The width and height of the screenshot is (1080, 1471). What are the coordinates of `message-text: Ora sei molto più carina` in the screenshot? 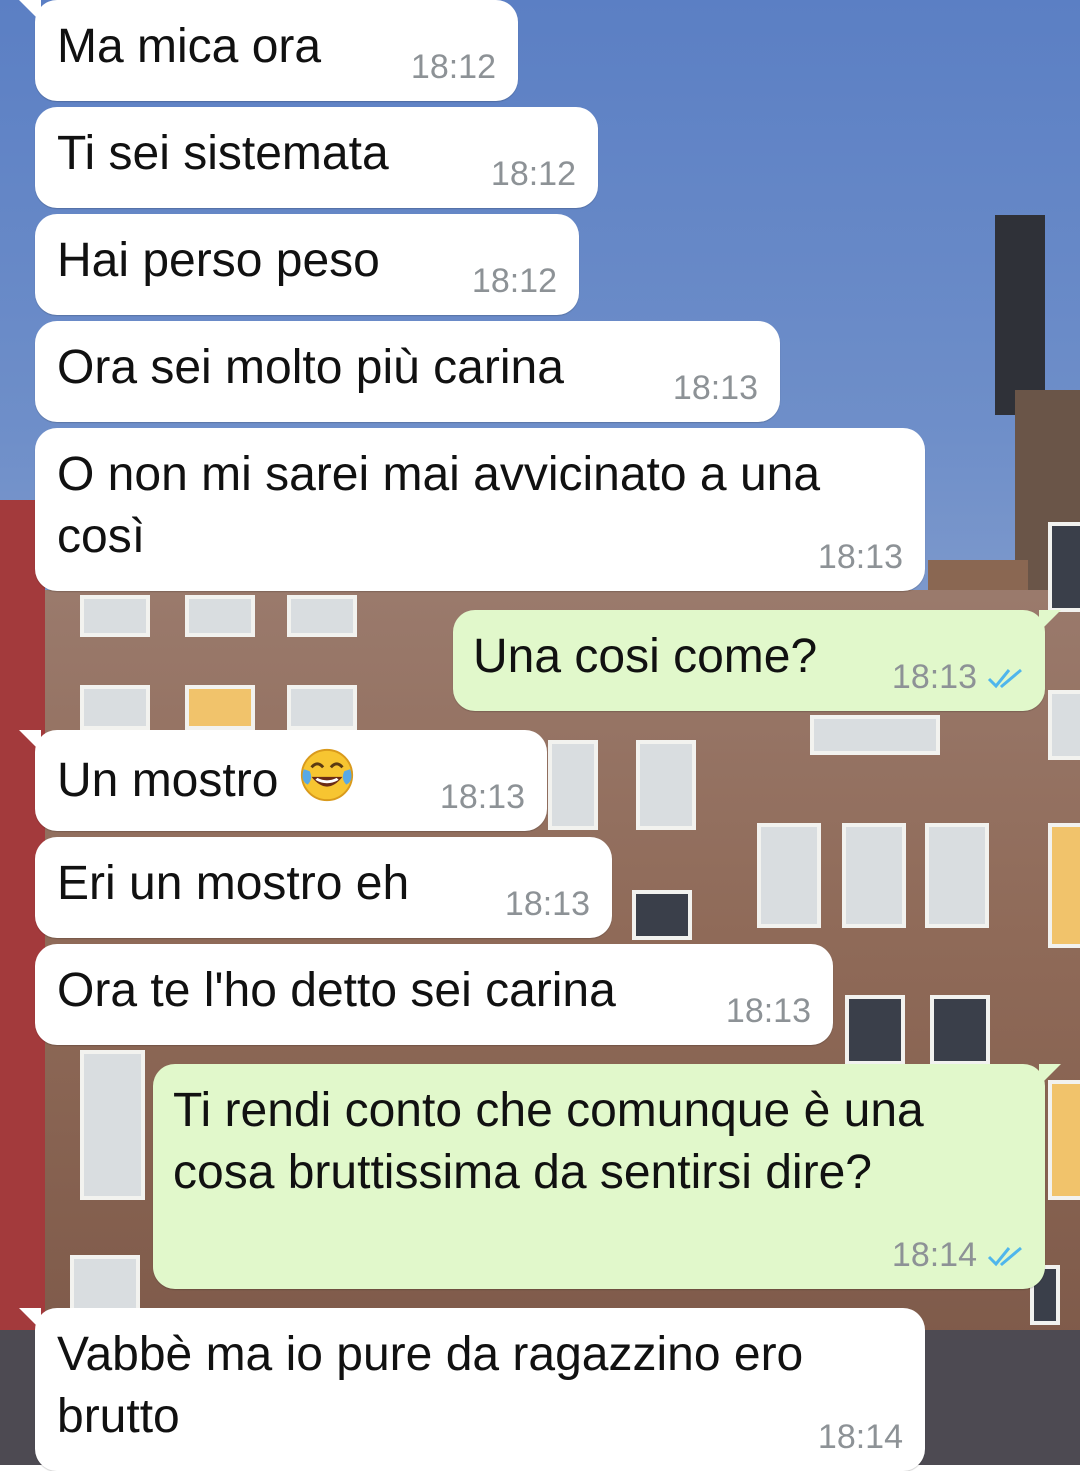 It's located at (310, 367).